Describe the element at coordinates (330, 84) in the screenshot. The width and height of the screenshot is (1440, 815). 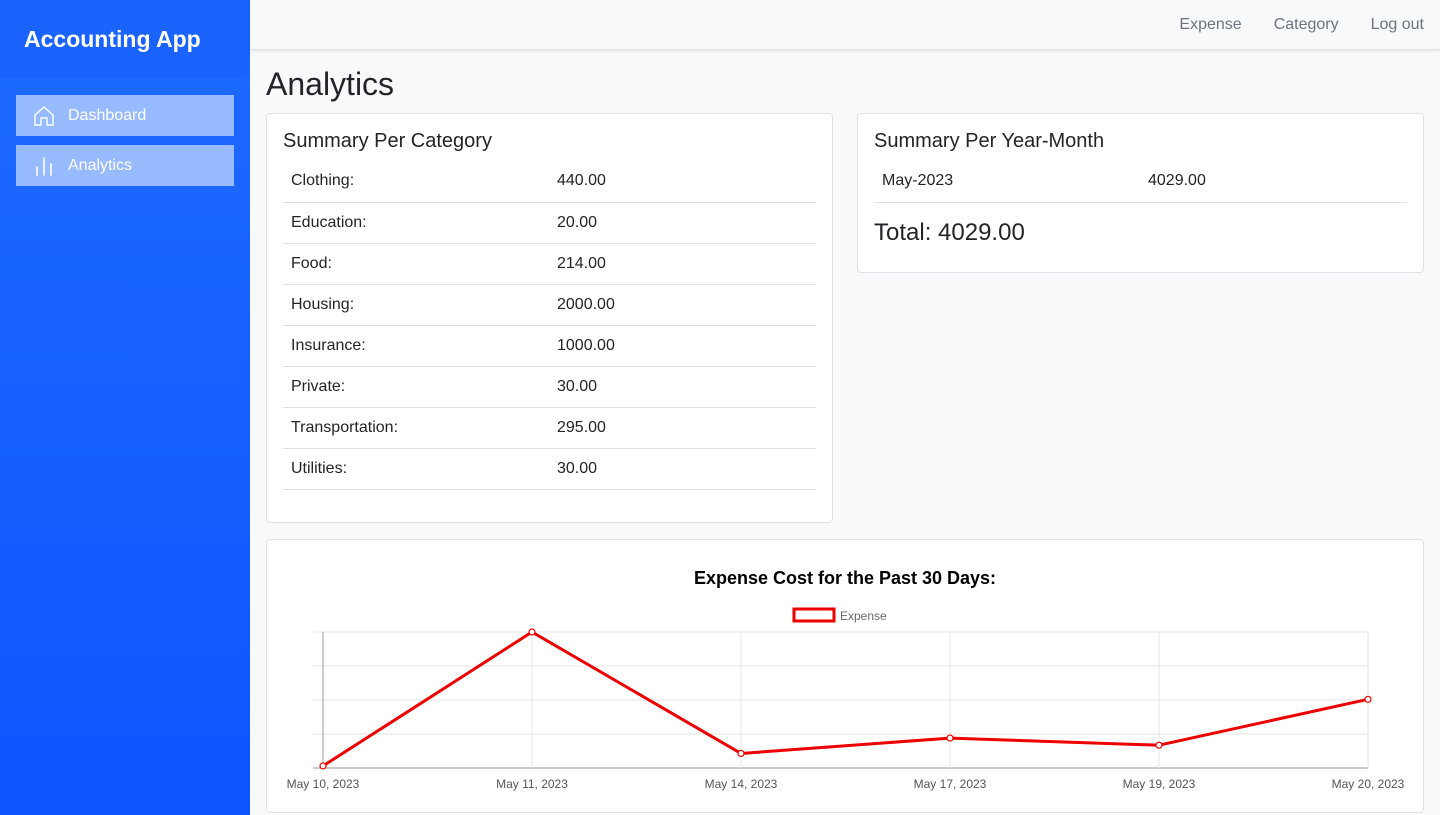
I see `page-title: Analytics` at that location.